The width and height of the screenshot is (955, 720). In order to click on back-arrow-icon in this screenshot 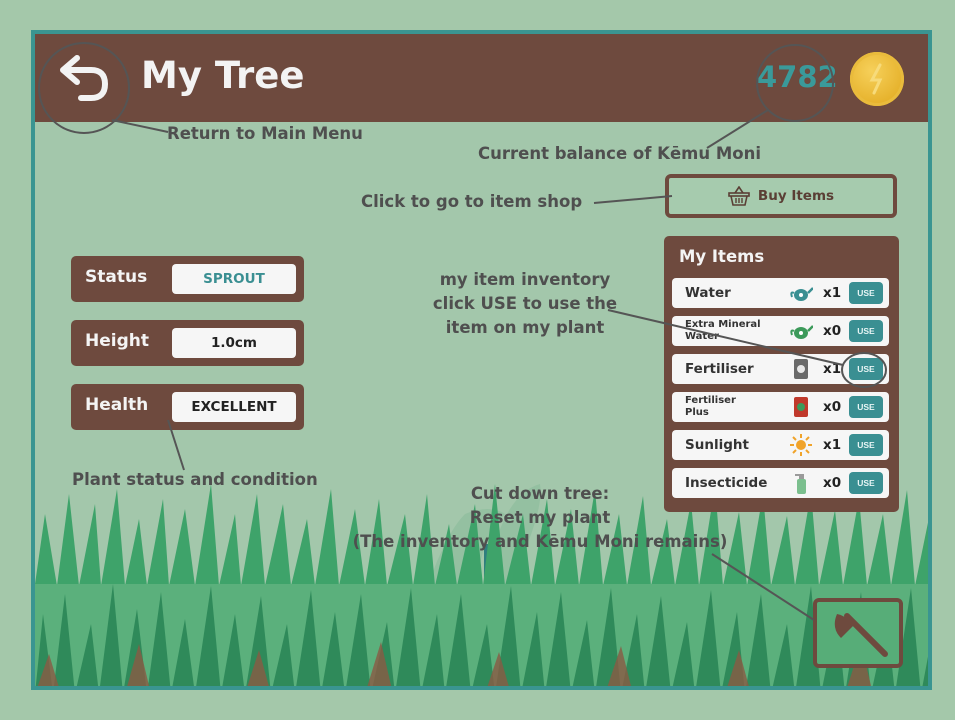, I will do `click(84, 78)`.